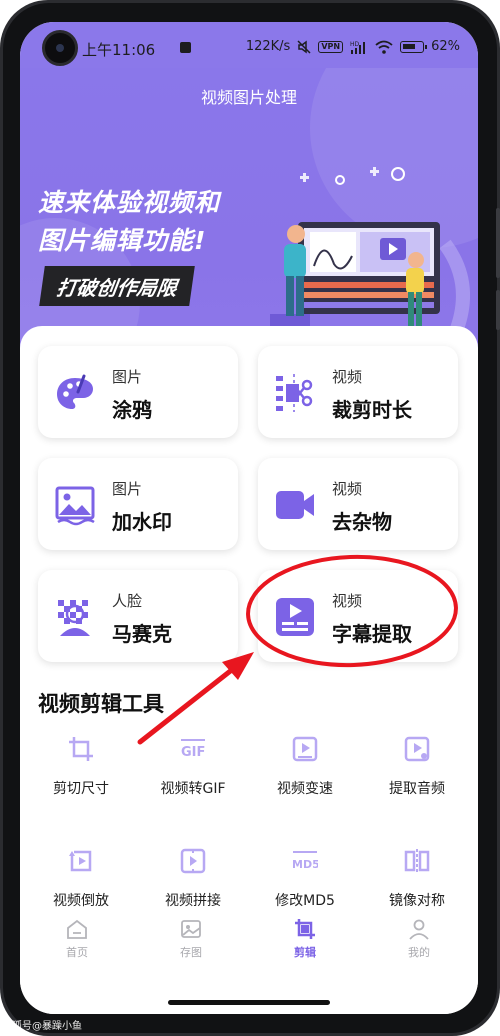  What do you see at coordinates (445, 46) in the screenshot?
I see `battery-level: 62%` at bounding box center [445, 46].